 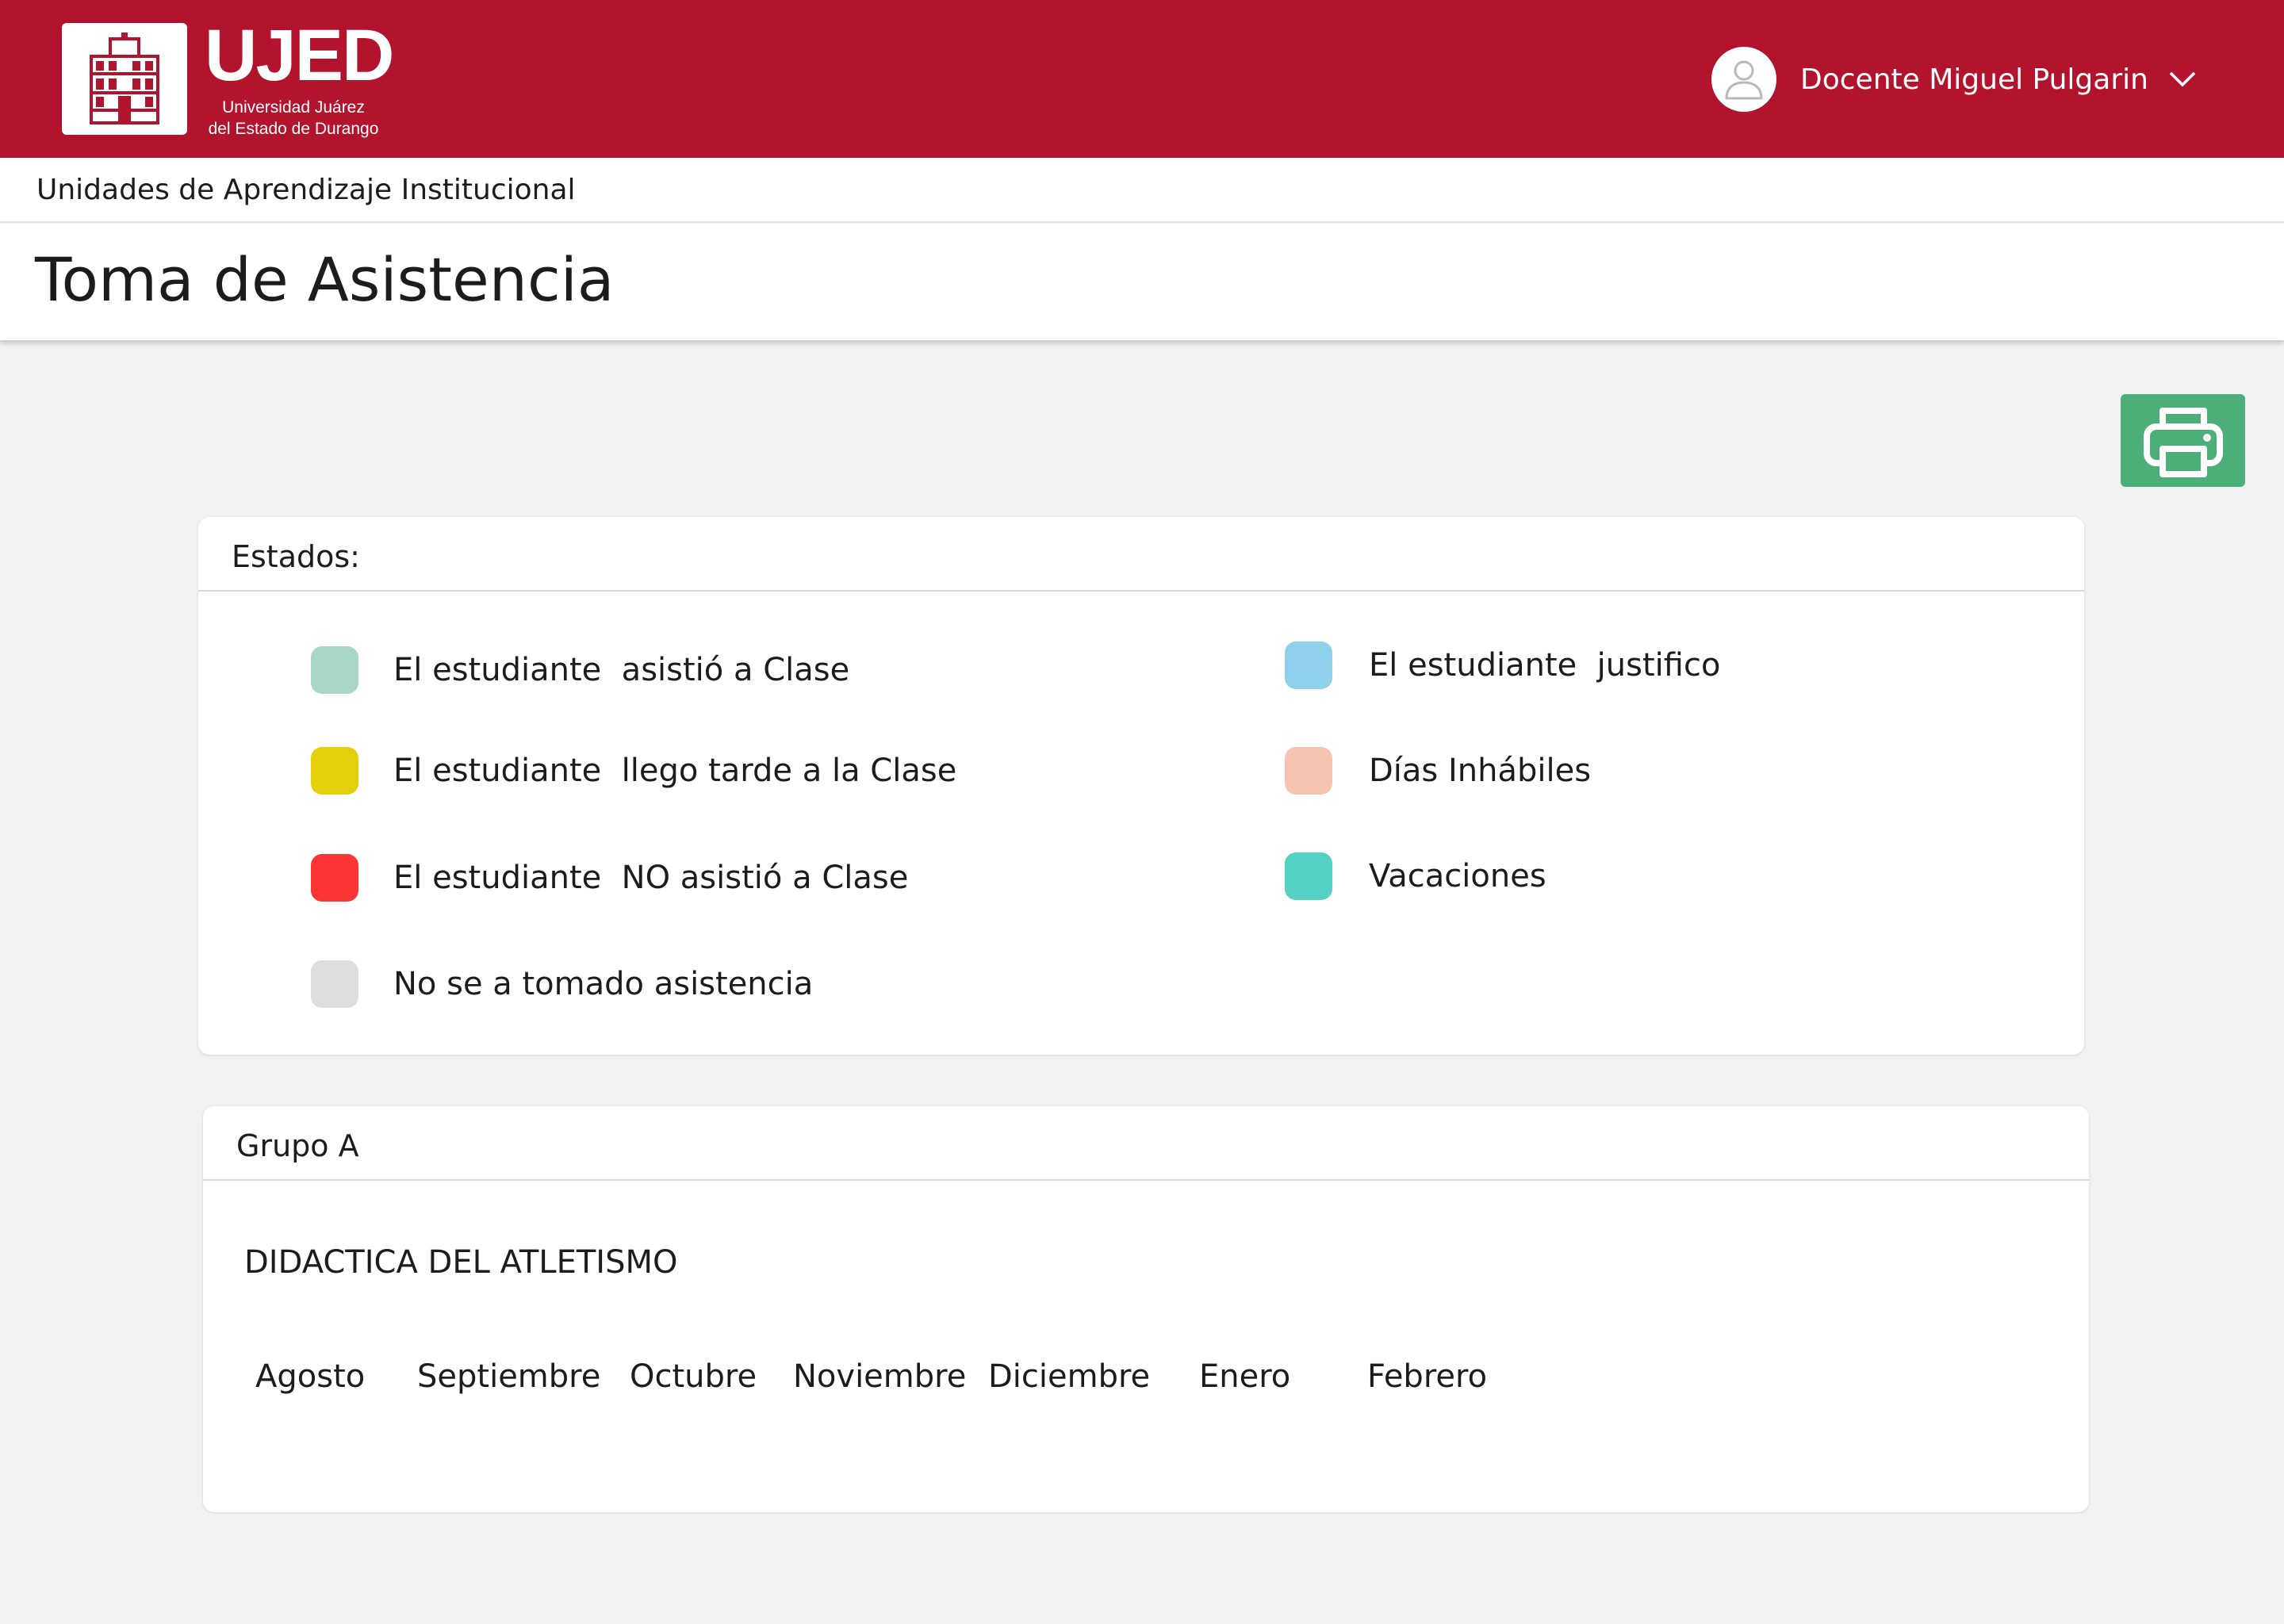 What do you see at coordinates (603, 984) in the screenshot?
I see `legend-label: No se a tomado asistencia` at bounding box center [603, 984].